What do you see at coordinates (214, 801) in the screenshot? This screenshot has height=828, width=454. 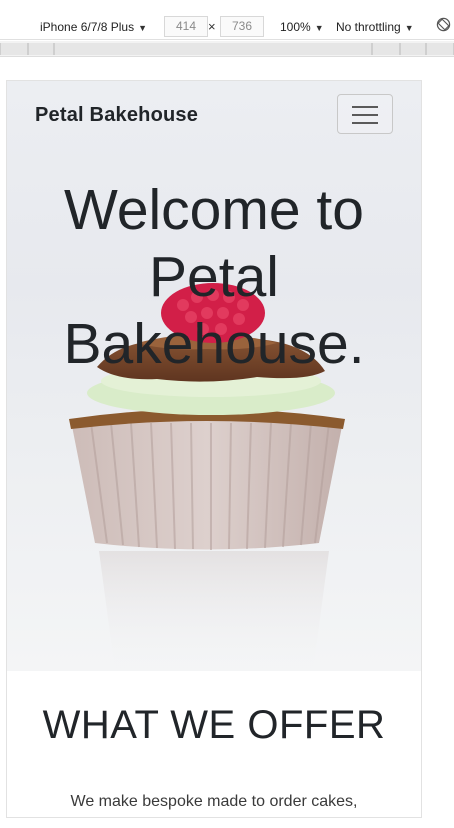 I see `offer-description: We make bespoke made to order cakes,` at bounding box center [214, 801].